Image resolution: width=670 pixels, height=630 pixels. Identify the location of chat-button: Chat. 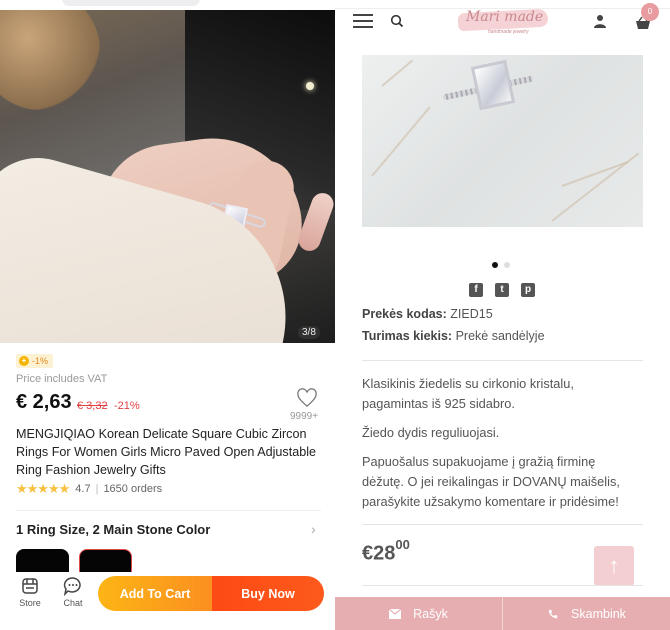
(73, 592).